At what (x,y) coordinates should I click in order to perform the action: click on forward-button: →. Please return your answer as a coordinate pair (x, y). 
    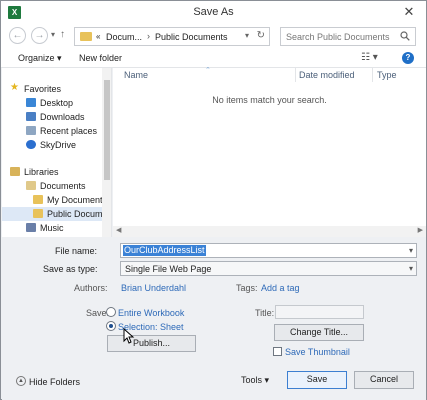
    Looking at the image, I should click on (39, 35).